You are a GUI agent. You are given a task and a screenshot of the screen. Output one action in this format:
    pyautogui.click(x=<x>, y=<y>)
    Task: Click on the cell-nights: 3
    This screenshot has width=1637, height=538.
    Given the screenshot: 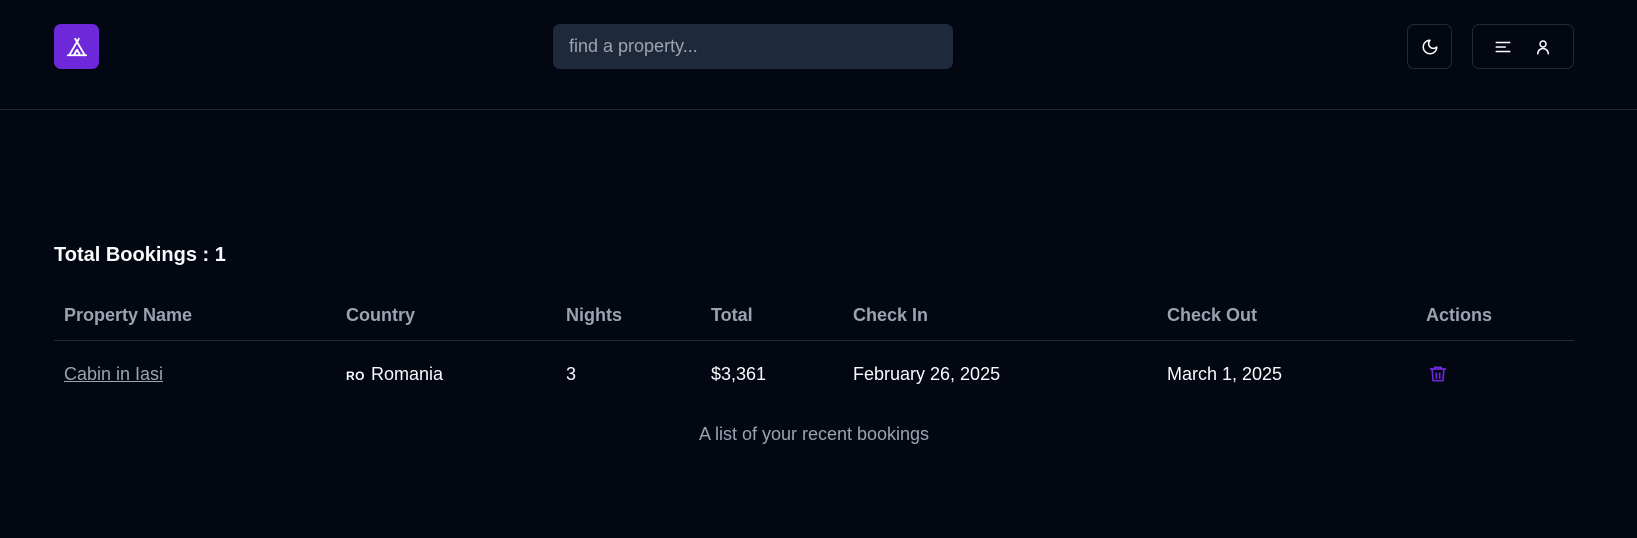 What is the action you would take?
    pyautogui.click(x=571, y=373)
    